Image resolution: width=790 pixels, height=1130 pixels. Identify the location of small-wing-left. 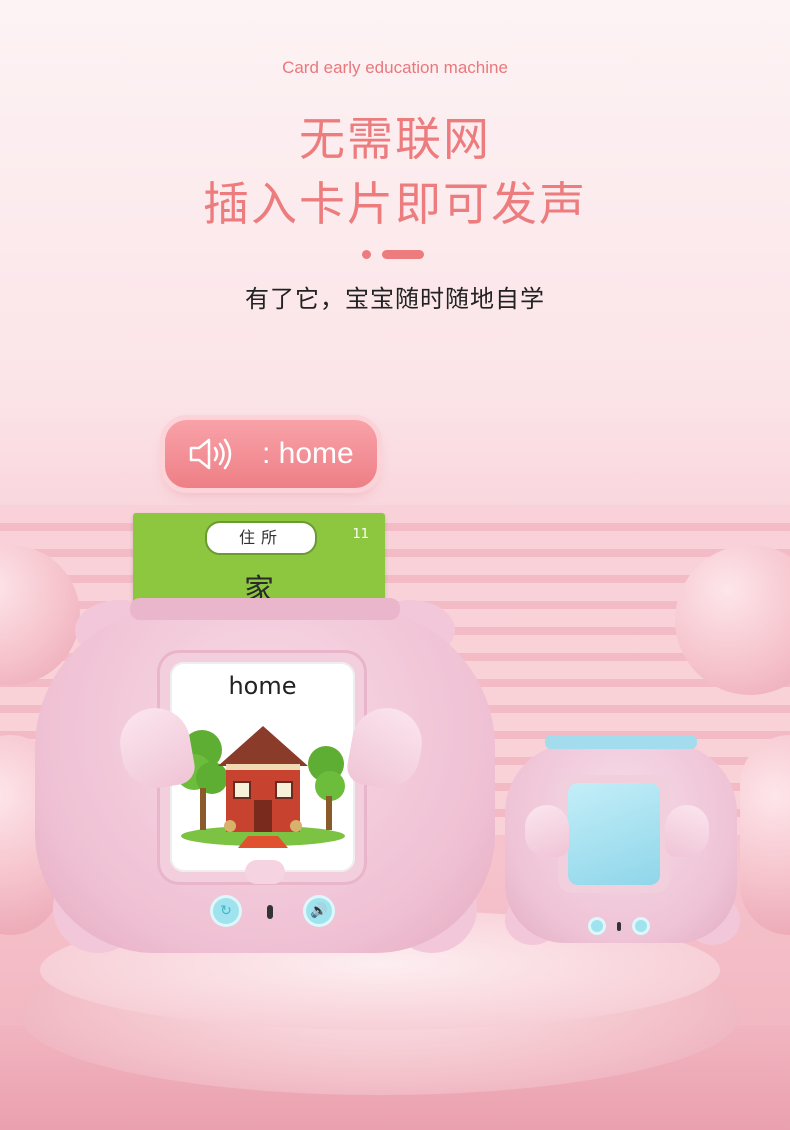
(547, 831).